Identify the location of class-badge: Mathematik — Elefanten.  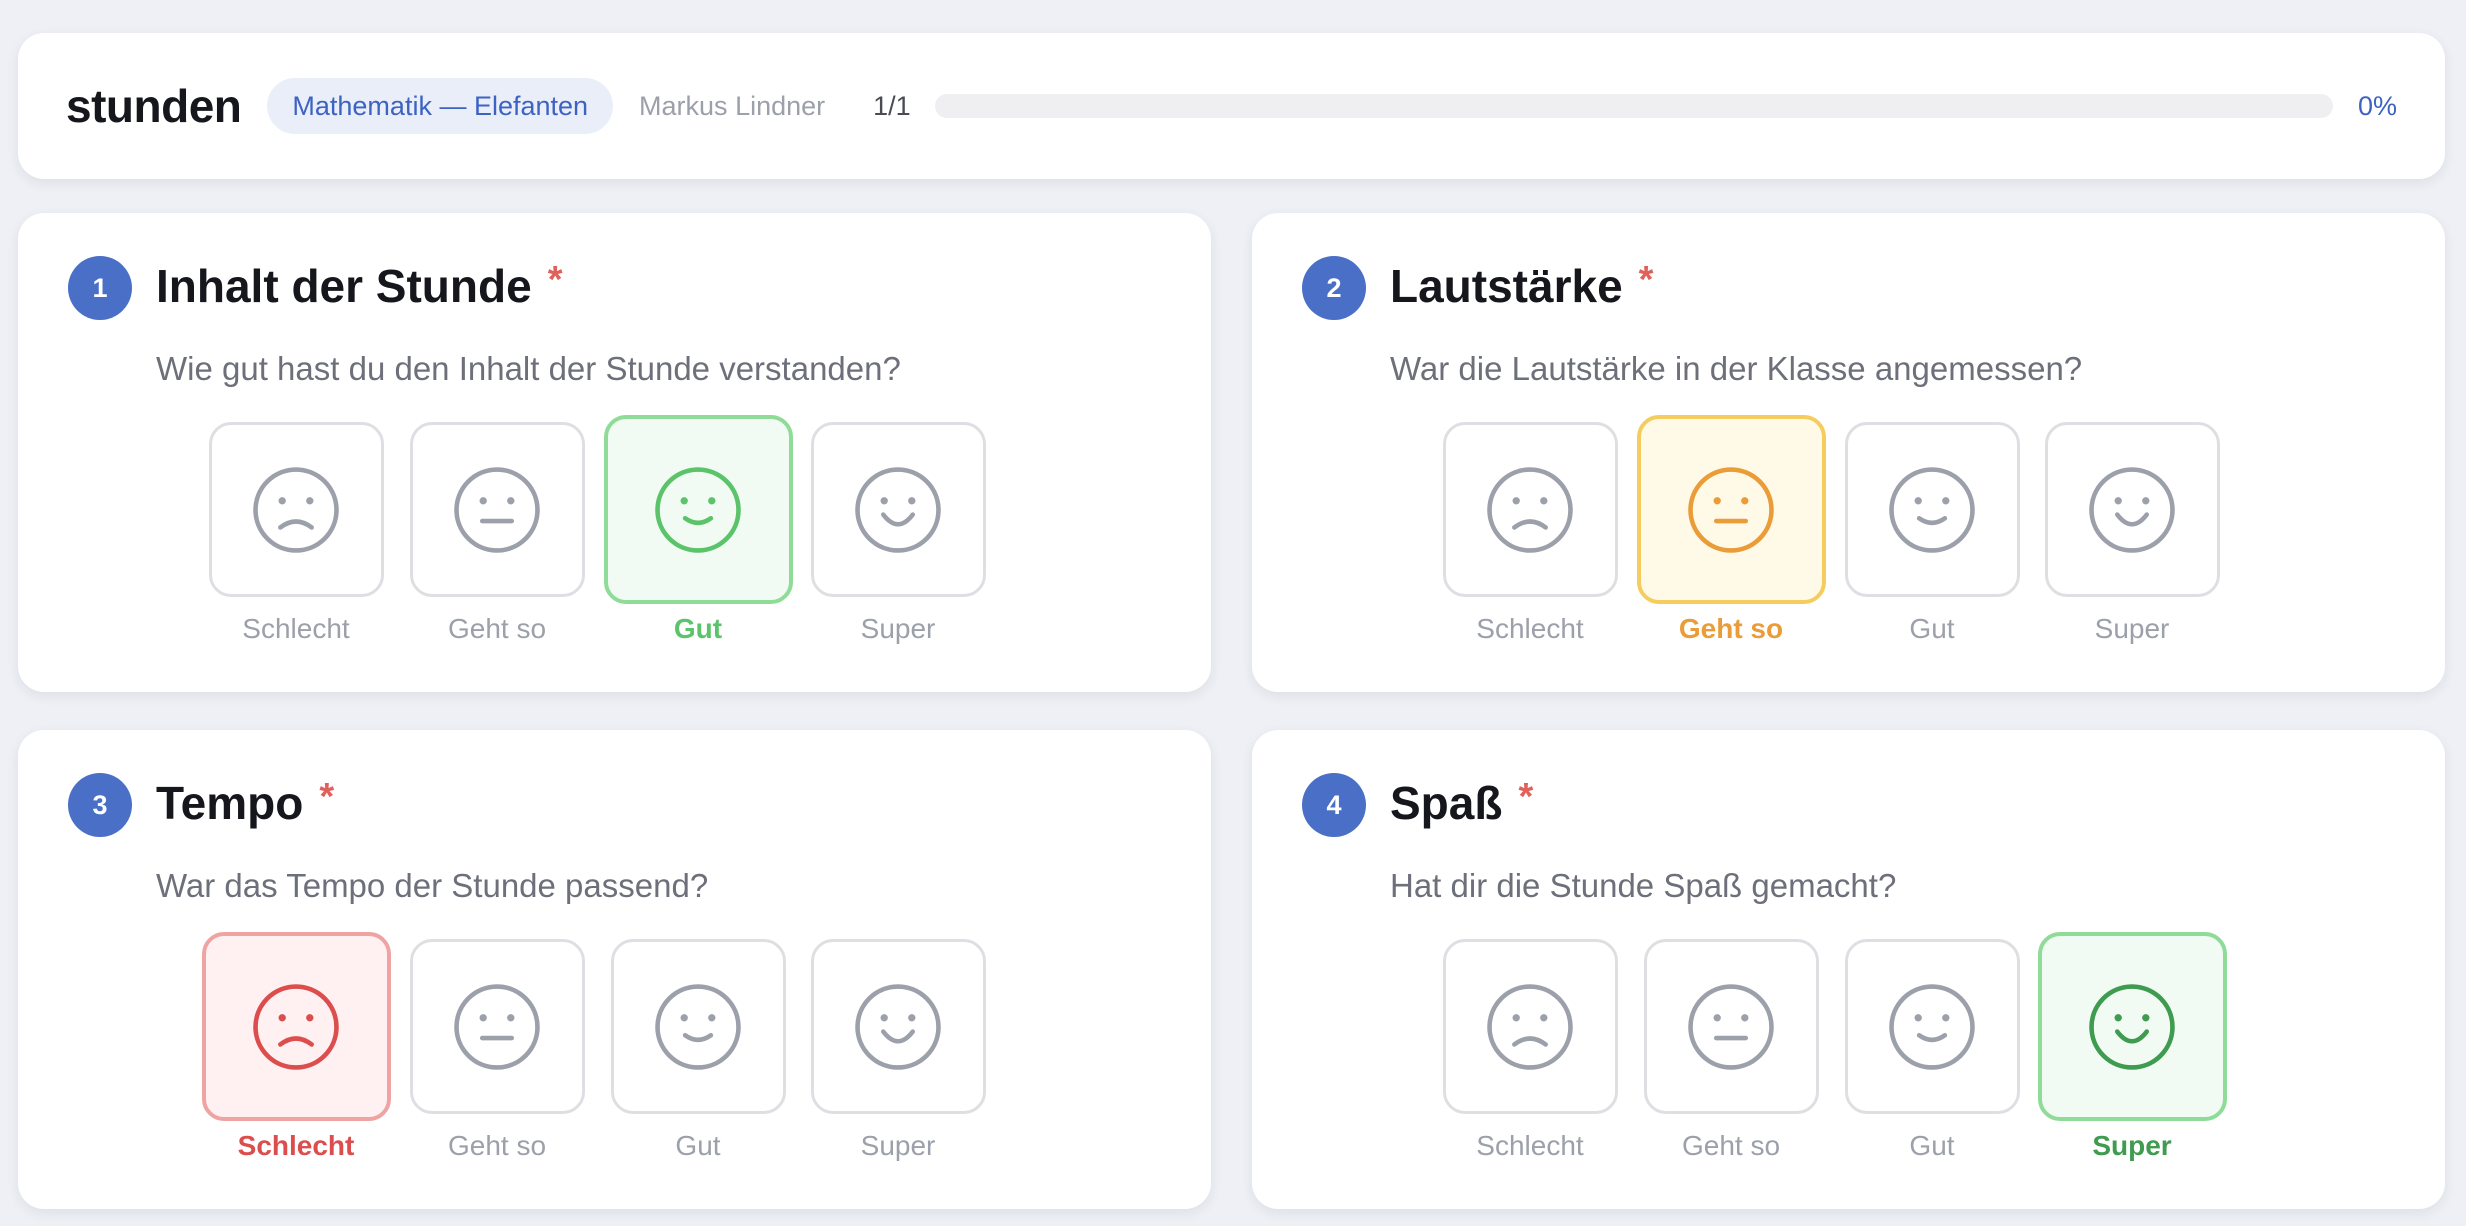
(440, 106).